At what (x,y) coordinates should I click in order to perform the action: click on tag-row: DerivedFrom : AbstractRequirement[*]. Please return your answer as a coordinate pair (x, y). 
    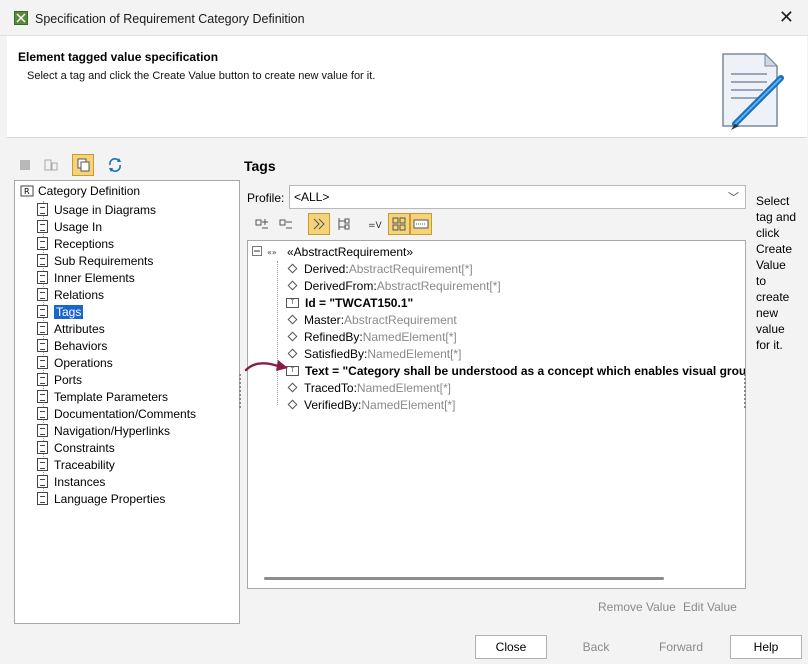
    Looking at the image, I should click on (393, 285).